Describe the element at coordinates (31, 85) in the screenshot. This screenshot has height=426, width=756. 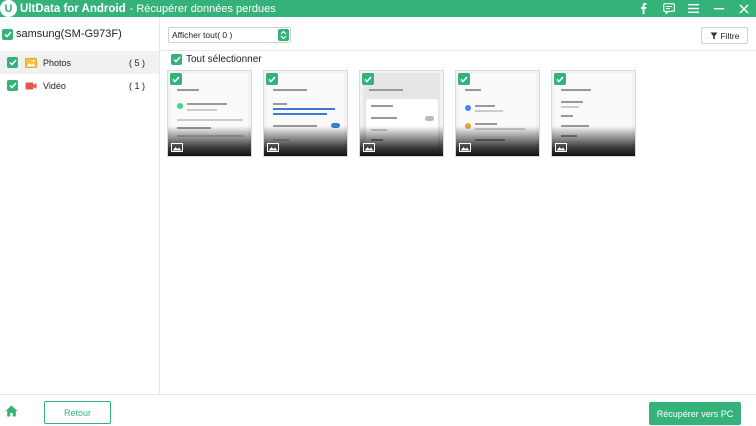
I see `video-icon` at that location.